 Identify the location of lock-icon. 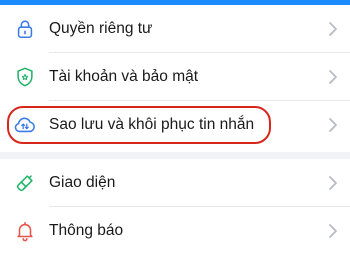
(25, 29).